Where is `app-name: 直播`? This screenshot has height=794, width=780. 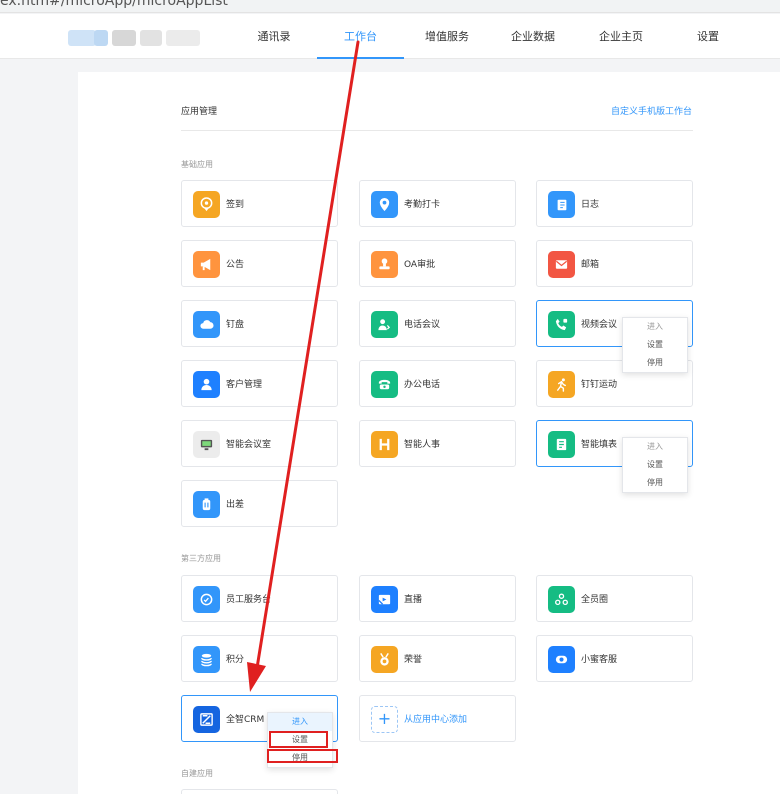
app-name: 直播 is located at coordinates (413, 600).